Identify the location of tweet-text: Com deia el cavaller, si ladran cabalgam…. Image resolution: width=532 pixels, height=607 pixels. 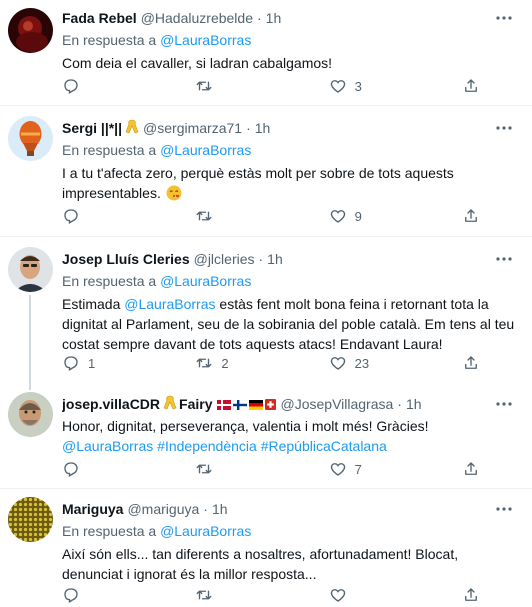
(197, 63).